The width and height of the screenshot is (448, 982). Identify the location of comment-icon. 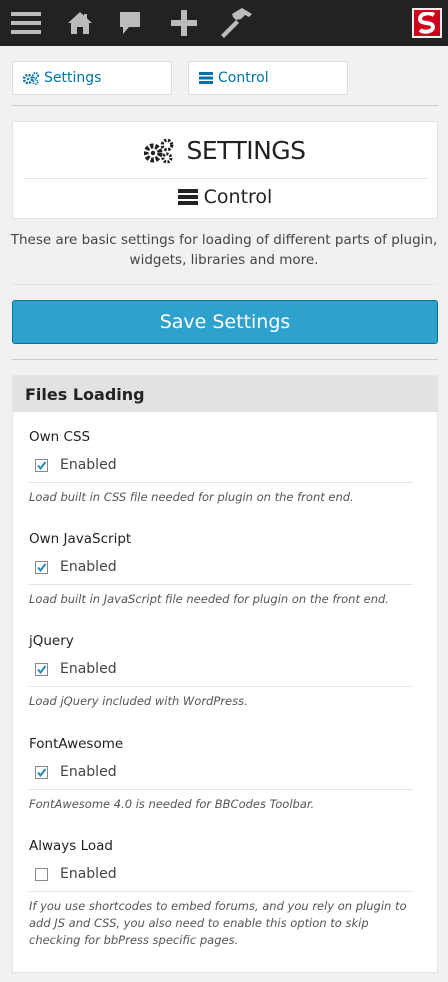
(130, 23).